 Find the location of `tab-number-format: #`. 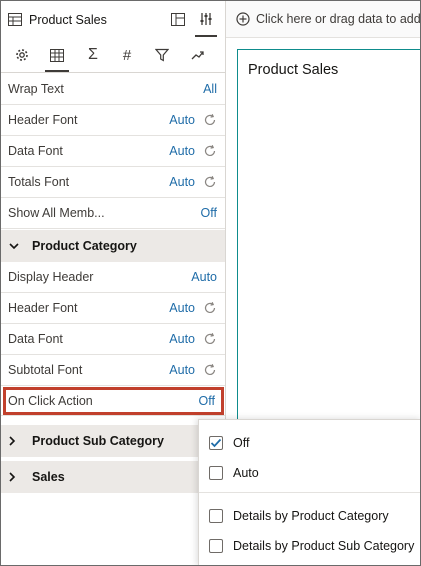

tab-number-format: # is located at coordinates (127, 55).